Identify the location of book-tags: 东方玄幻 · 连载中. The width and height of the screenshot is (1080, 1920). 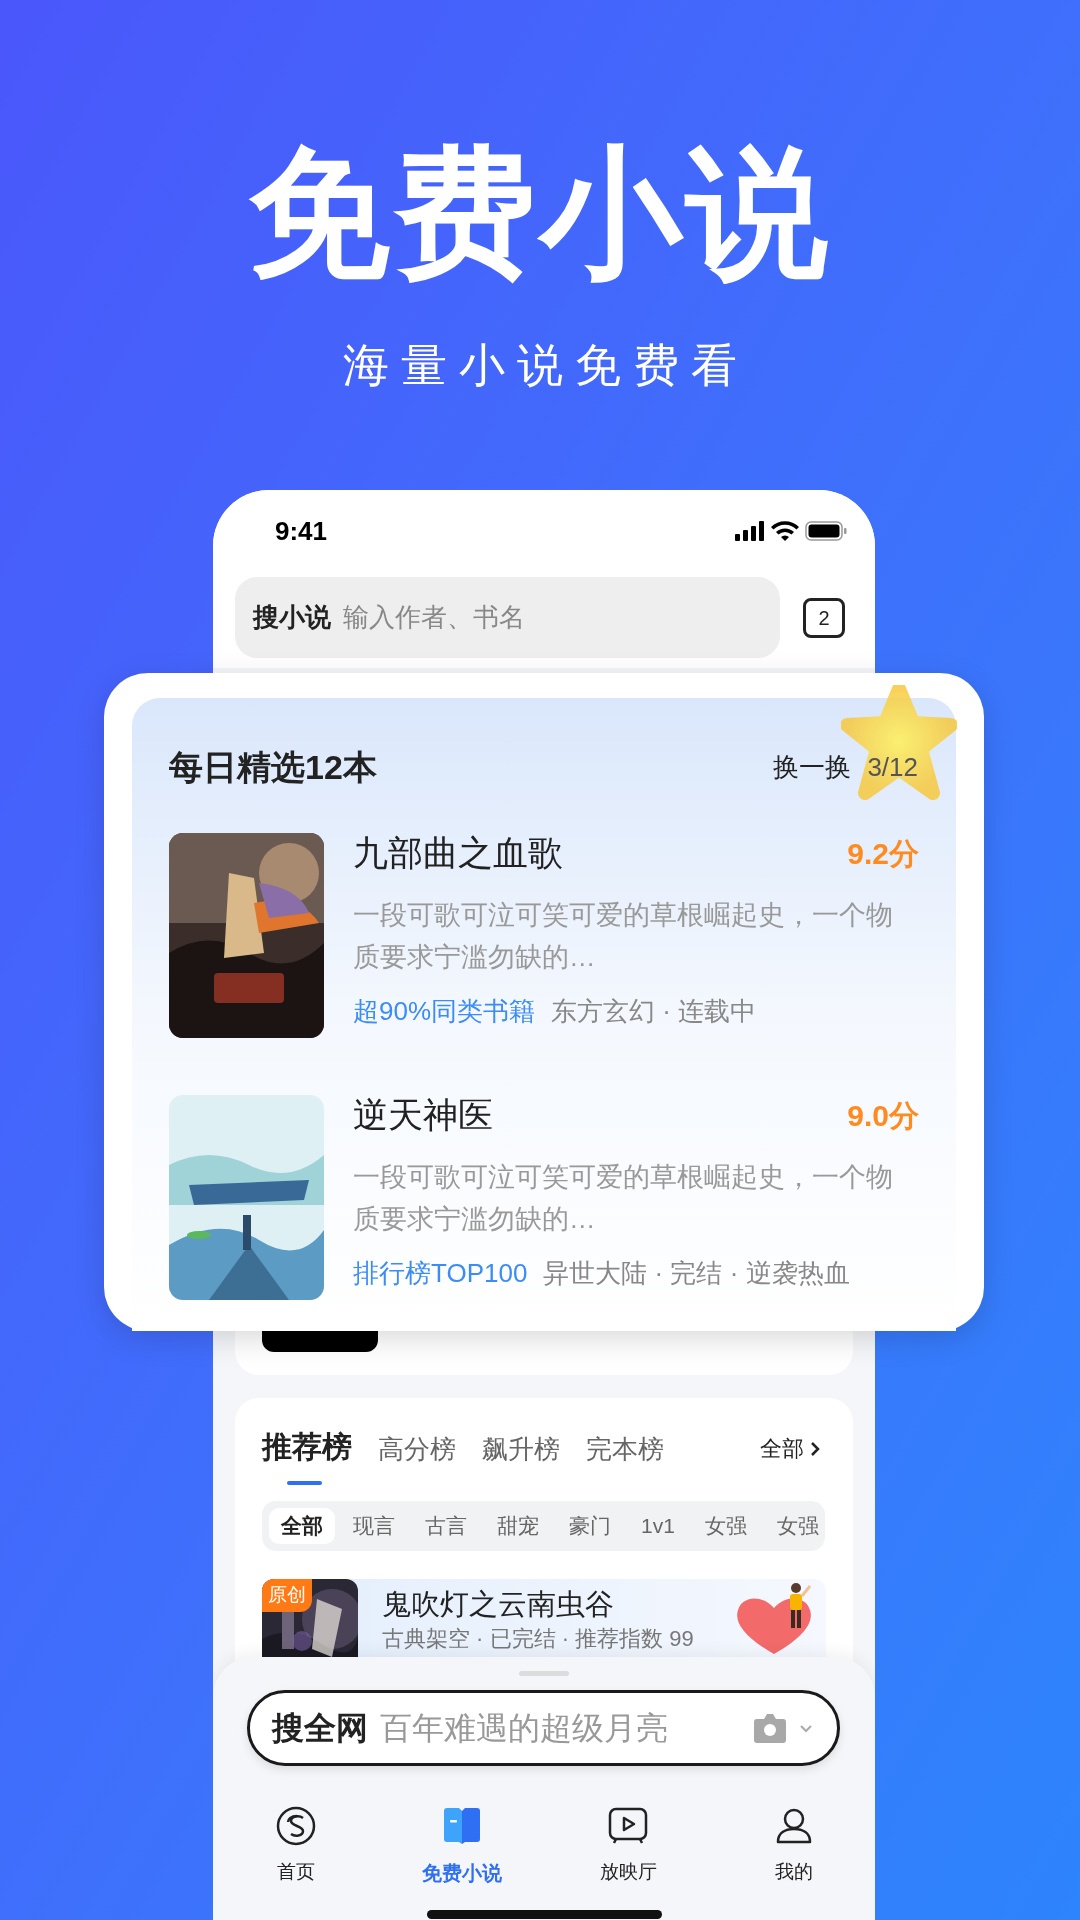
(654, 1011).